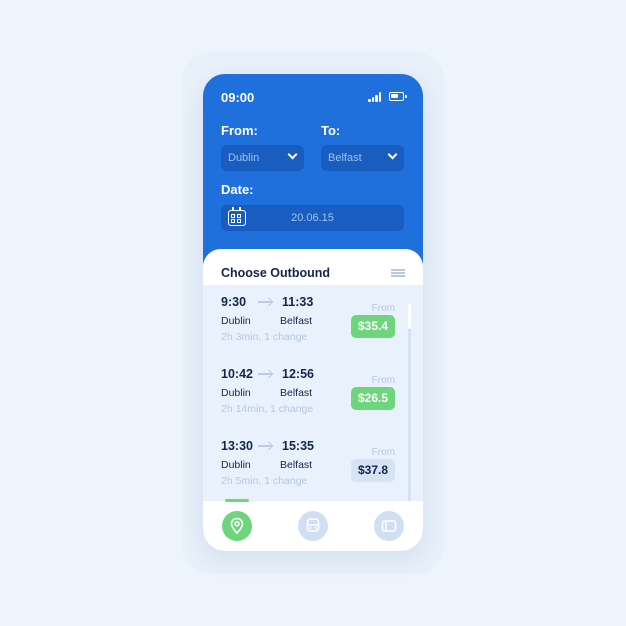 Image resolution: width=626 pixels, height=626 pixels. What do you see at coordinates (298, 374) in the screenshot?
I see `arrival-time: 12:56` at bounding box center [298, 374].